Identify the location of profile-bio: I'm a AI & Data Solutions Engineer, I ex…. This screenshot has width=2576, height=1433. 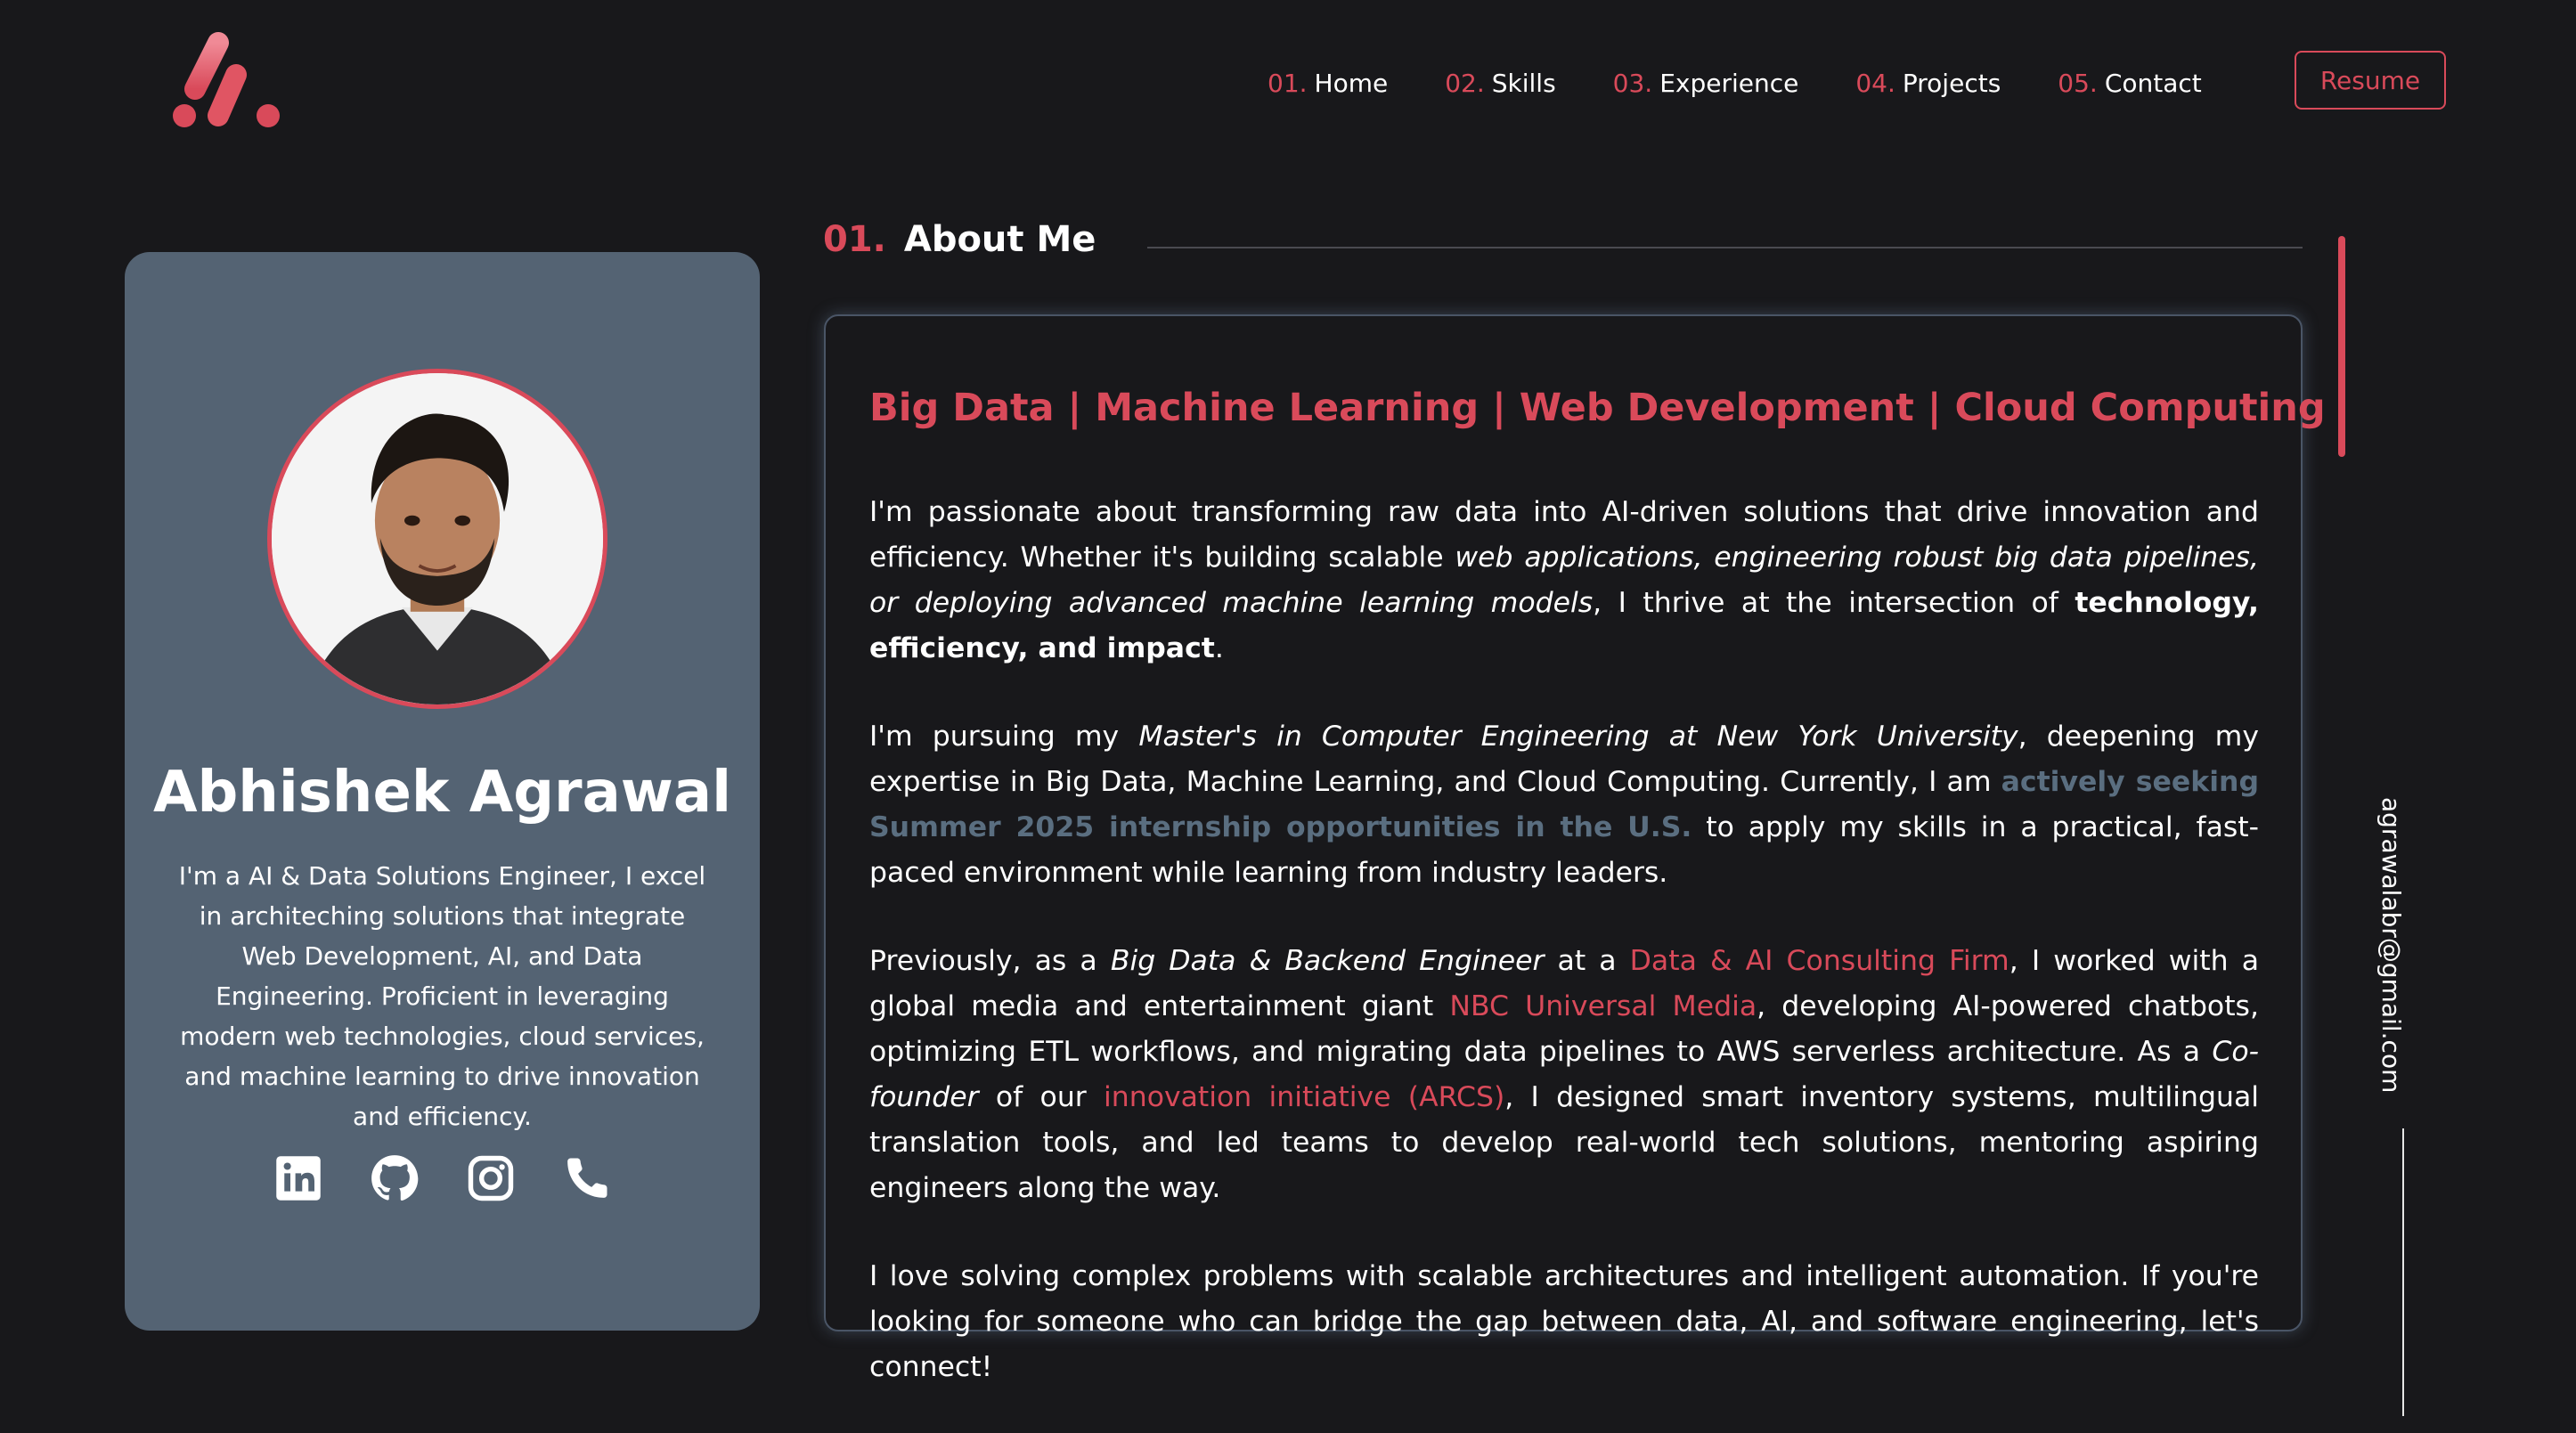
(442, 996).